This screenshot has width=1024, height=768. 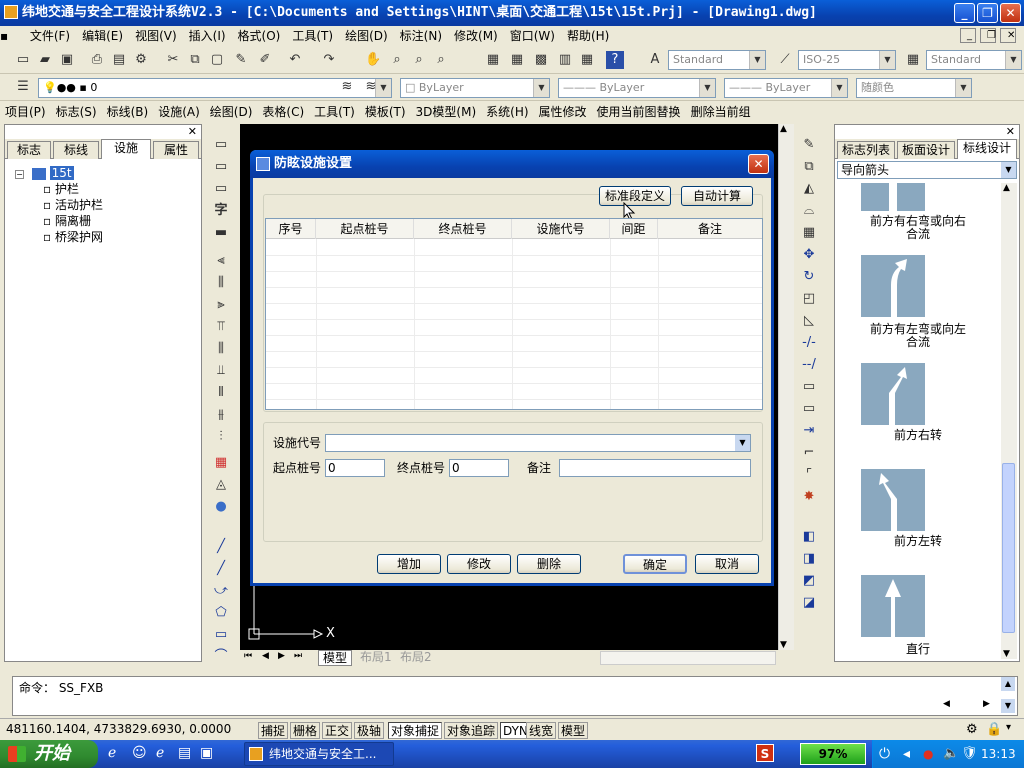 What do you see at coordinates (538, 443) in the screenshot?
I see `facility-code-select: ▼` at bounding box center [538, 443].